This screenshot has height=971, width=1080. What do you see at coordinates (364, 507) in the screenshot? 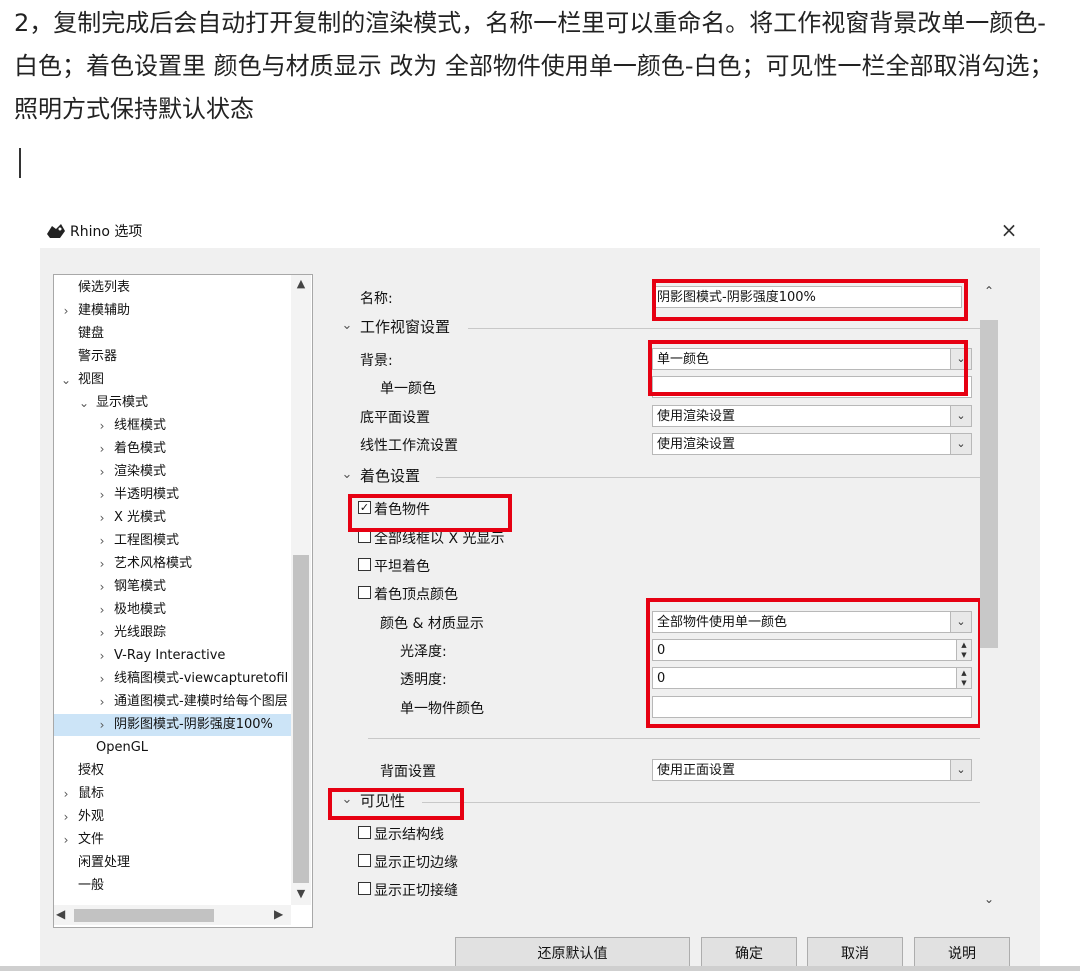
I see `shade-objects-checkbox: ✓` at bounding box center [364, 507].